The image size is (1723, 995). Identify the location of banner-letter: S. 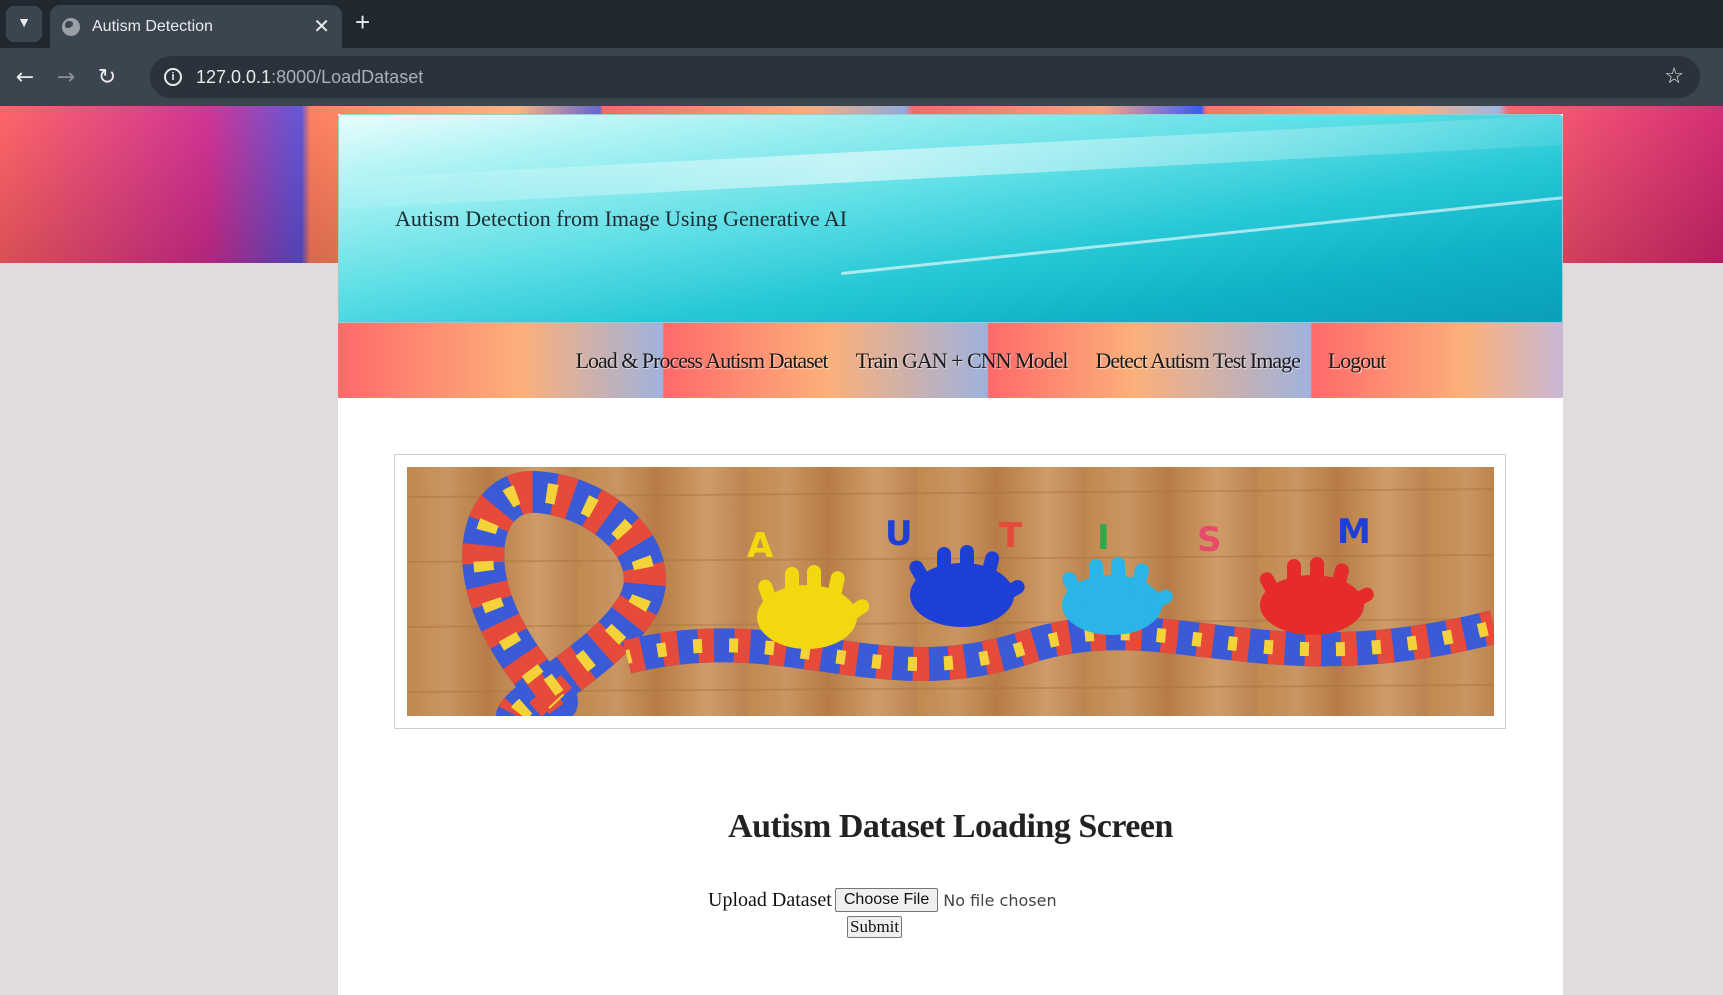
(1209, 540).